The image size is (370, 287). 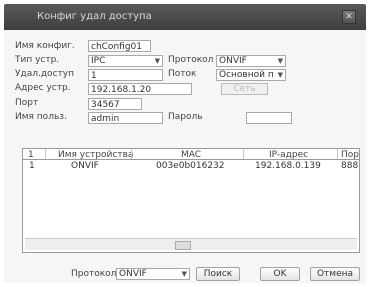 What do you see at coordinates (41, 117) in the screenshot?
I see `username-label: Имя польз.` at bounding box center [41, 117].